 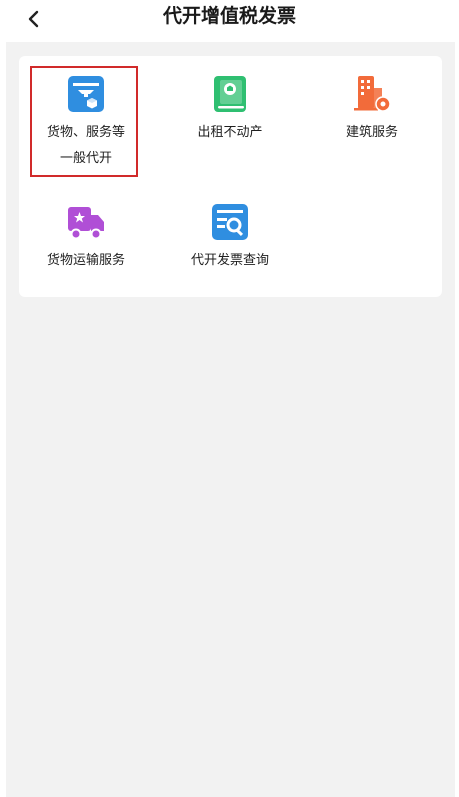 What do you see at coordinates (229, 16) in the screenshot?
I see `page-title: 代开增值税发票` at bounding box center [229, 16].